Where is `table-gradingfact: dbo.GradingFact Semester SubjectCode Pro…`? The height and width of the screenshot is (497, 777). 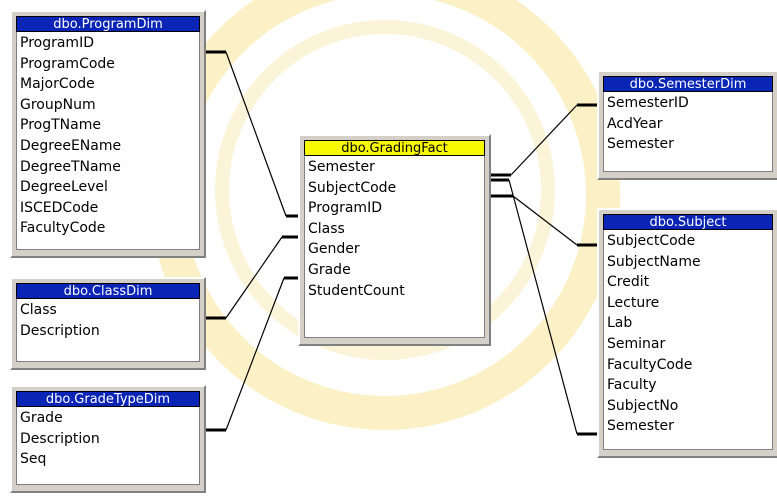 table-gradingfact: dbo.GradingFact Semester SubjectCode Pro… is located at coordinates (394, 240).